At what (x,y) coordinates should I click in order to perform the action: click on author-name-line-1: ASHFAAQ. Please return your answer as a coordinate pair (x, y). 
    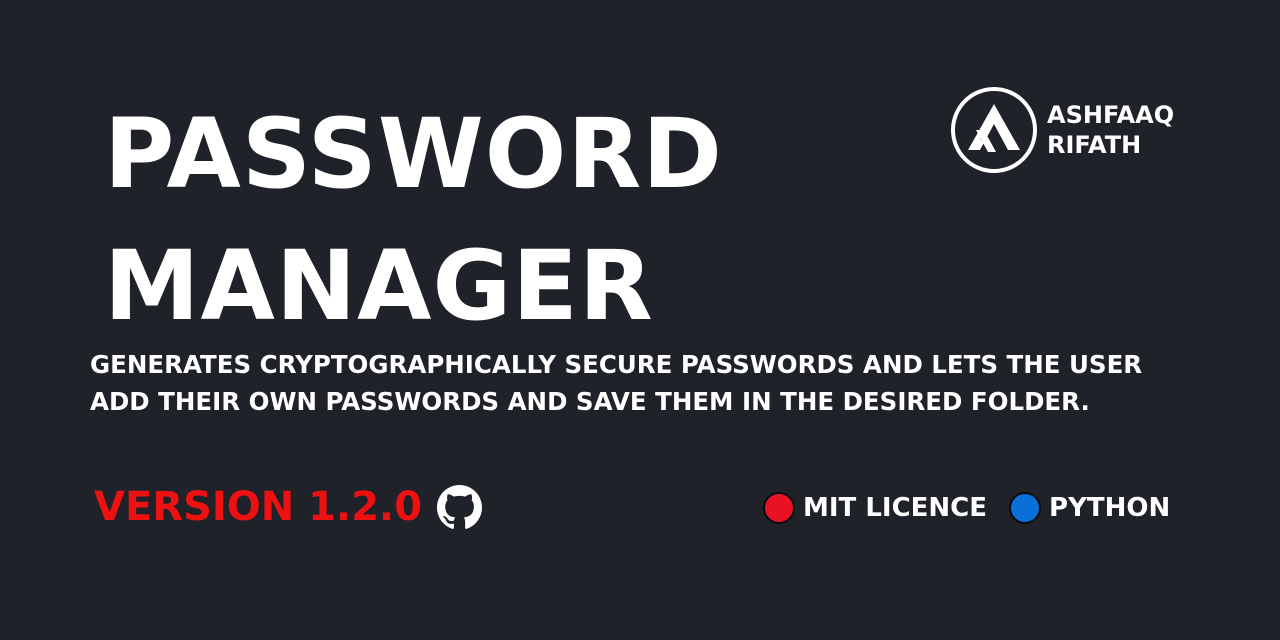
    Looking at the image, I should click on (1111, 115).